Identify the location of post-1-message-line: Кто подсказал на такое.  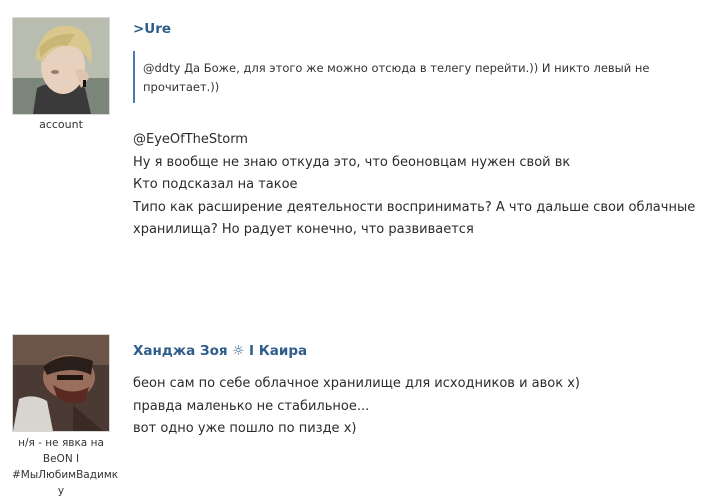
(215, 184).